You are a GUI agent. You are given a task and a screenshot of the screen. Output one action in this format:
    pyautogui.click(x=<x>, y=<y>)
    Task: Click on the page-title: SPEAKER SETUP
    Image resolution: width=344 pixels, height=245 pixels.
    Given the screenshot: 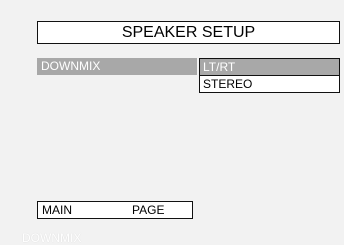 What is the action you would take?
    pyautogui.click(x=188, y=32)
    